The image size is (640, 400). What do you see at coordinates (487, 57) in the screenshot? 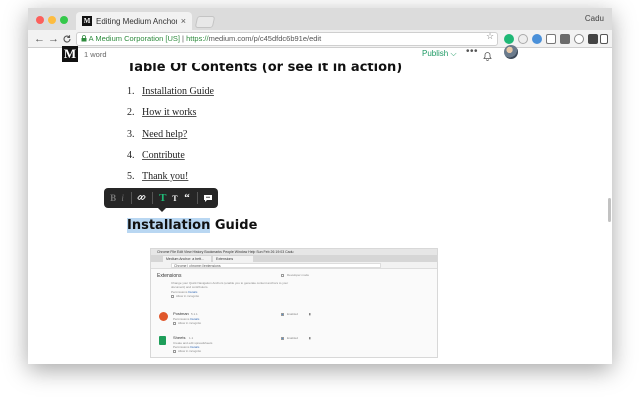
I see `notifications-bell-icon` at bounding box center [487, 57].